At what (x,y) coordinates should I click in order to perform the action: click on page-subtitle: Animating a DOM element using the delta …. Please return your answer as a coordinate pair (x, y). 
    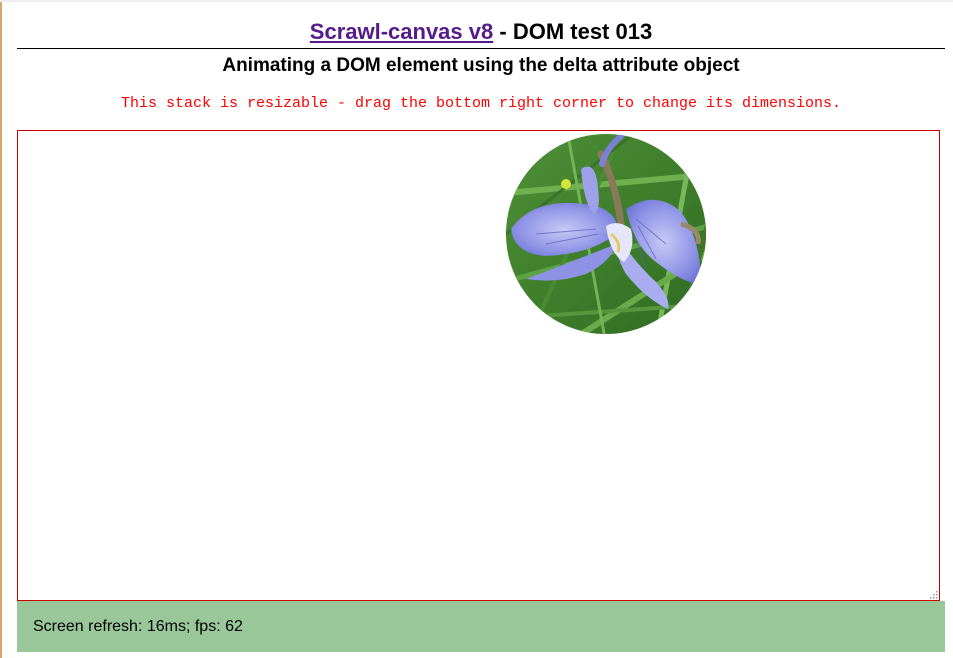
    Looking at the image, I should click on (481, 65).